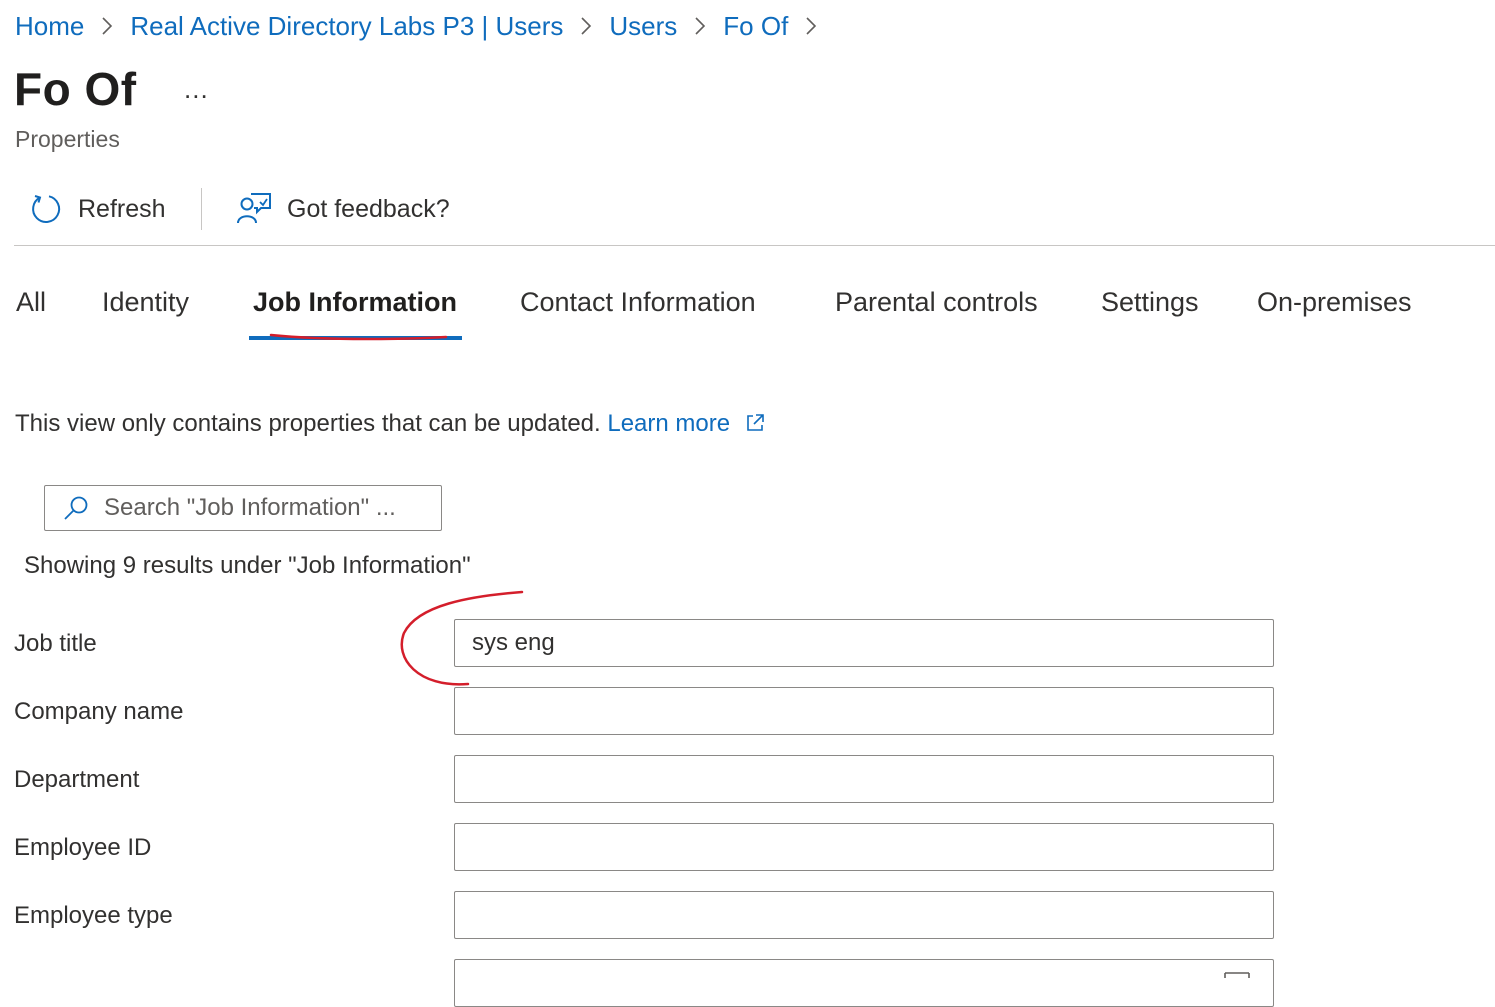 Image resolution: width=1495 pixels, height=1007 pixels. What do you see at coordinates (1334, 302) in the screenshot?
I see `tab-on-premises: On-premises` at bounding box center [1334, 302].